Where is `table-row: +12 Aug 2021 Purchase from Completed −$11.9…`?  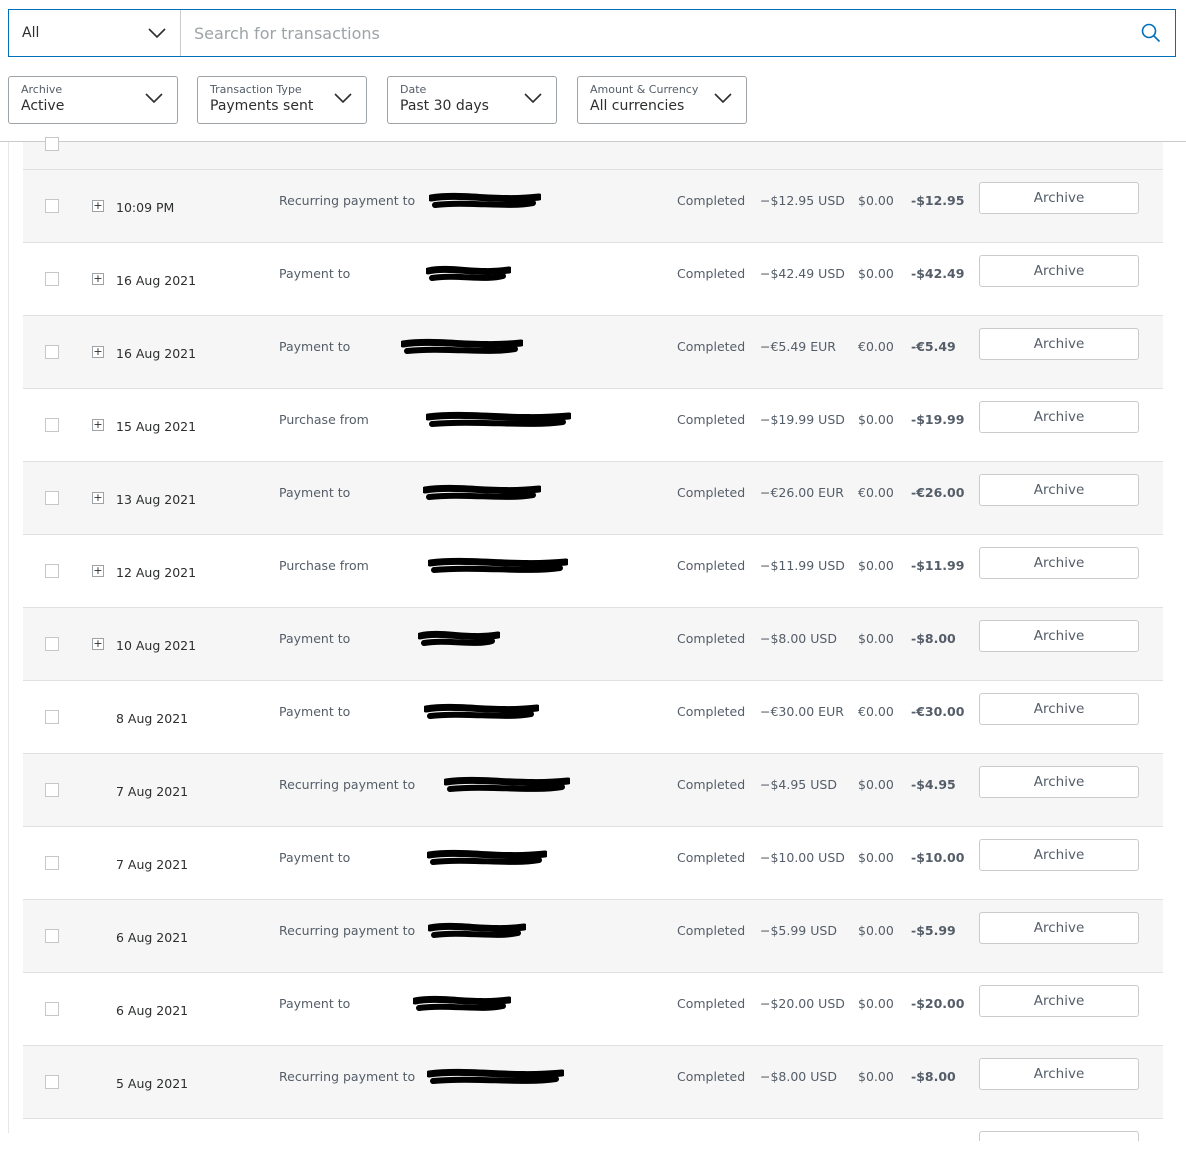 table-row: +12 Aug 2021 Purchase from Completed −$11.9… is located at coordinates (593, 571).